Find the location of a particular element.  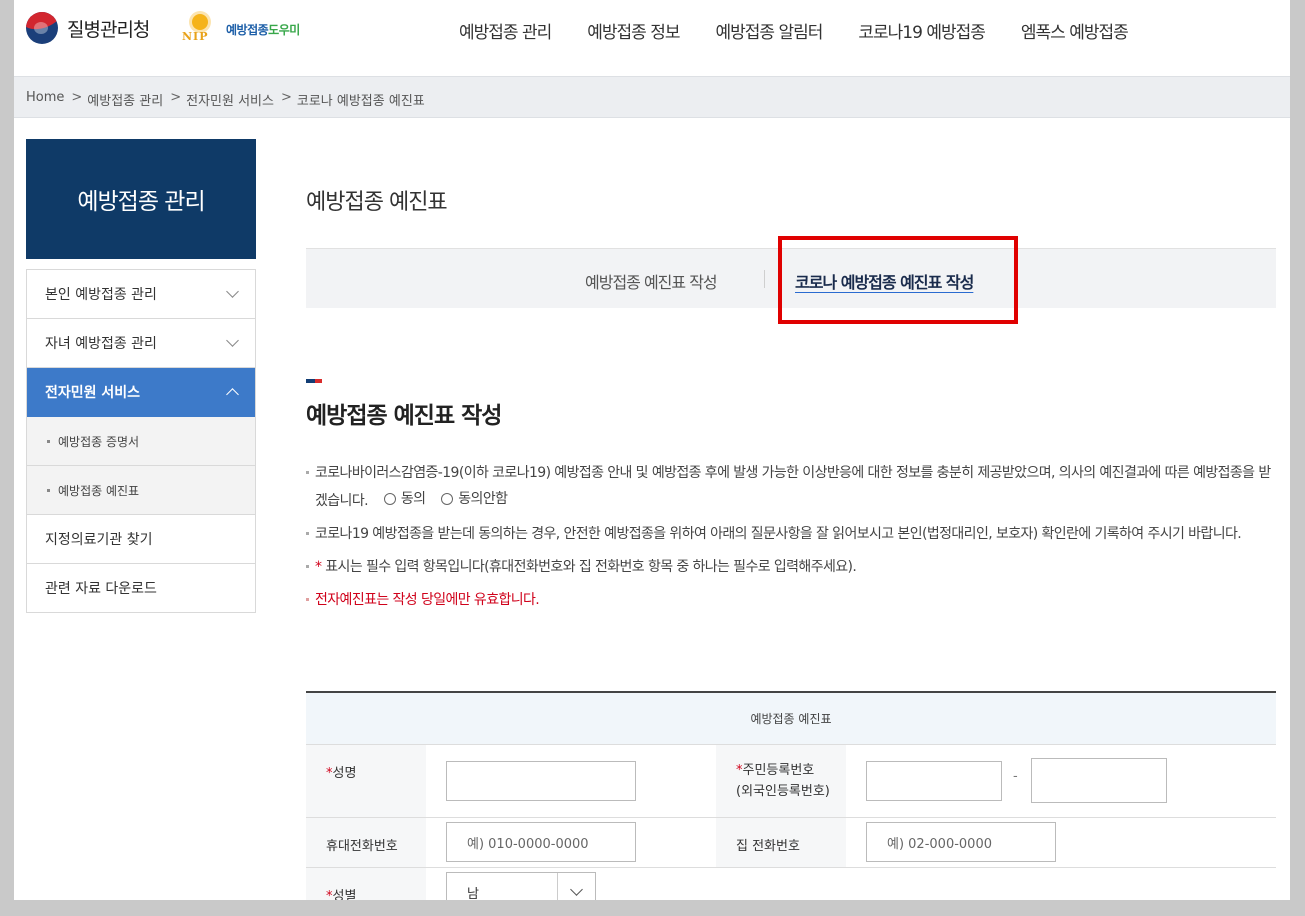

select-arrow is located at coordinates (576, 886).